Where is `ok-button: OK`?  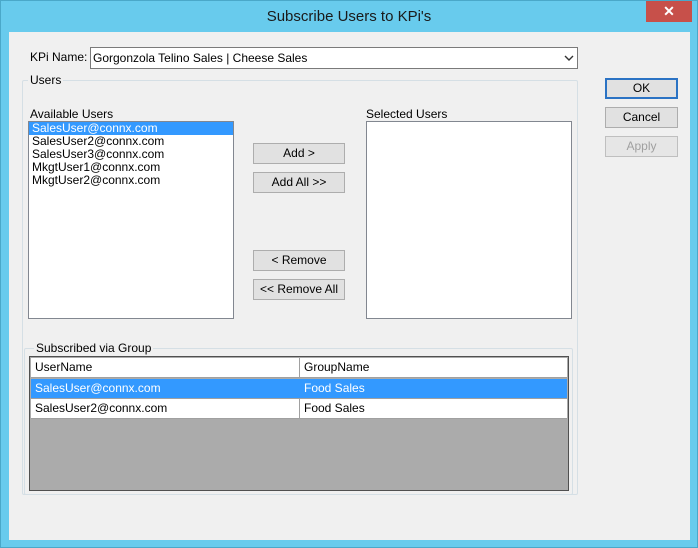
ok-button: OK is located at coordinates (641, 88).